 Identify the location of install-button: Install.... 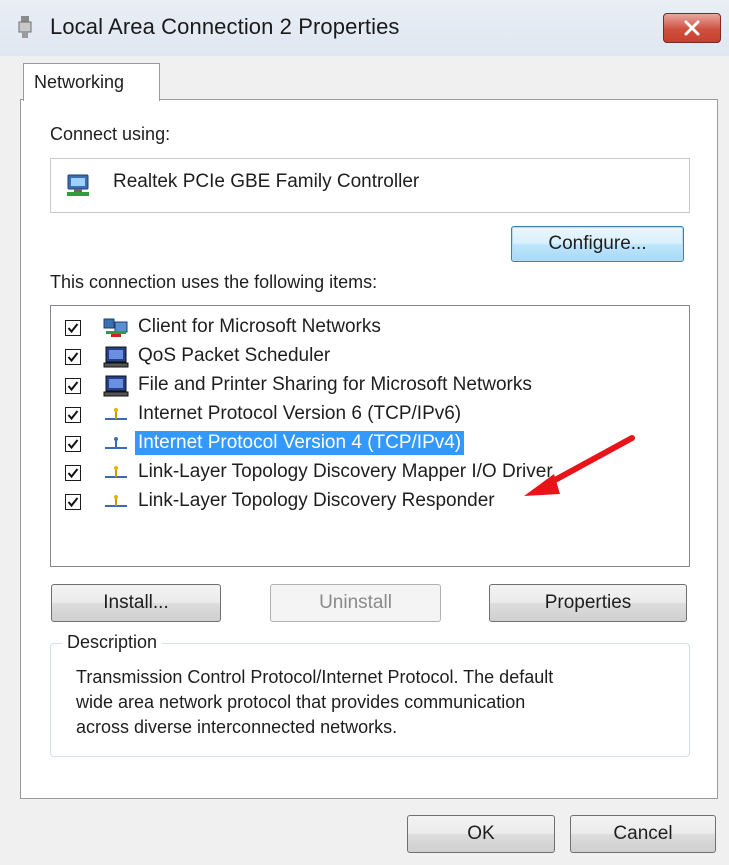
(136, 603).